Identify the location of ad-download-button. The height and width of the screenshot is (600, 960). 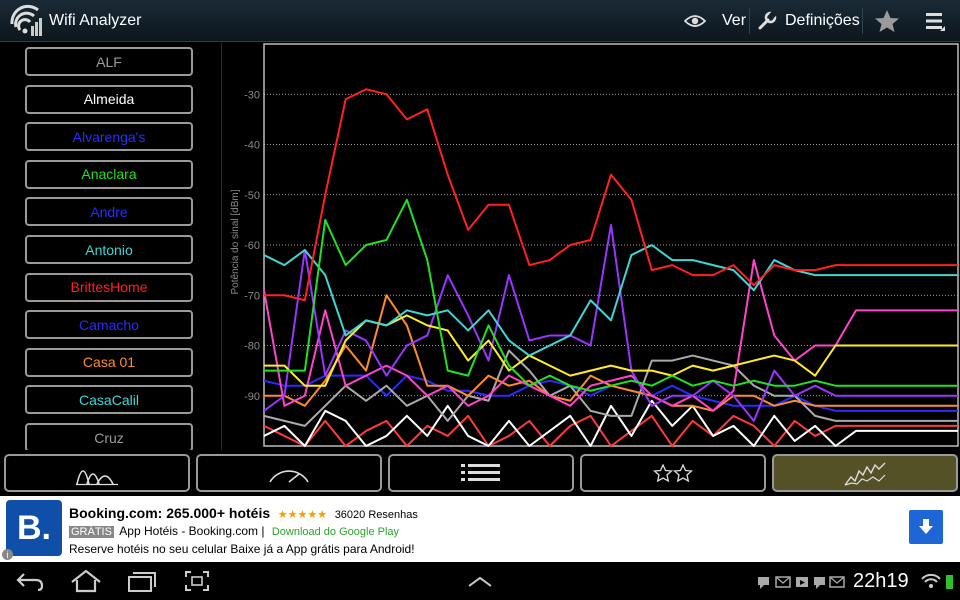
(926, 527).